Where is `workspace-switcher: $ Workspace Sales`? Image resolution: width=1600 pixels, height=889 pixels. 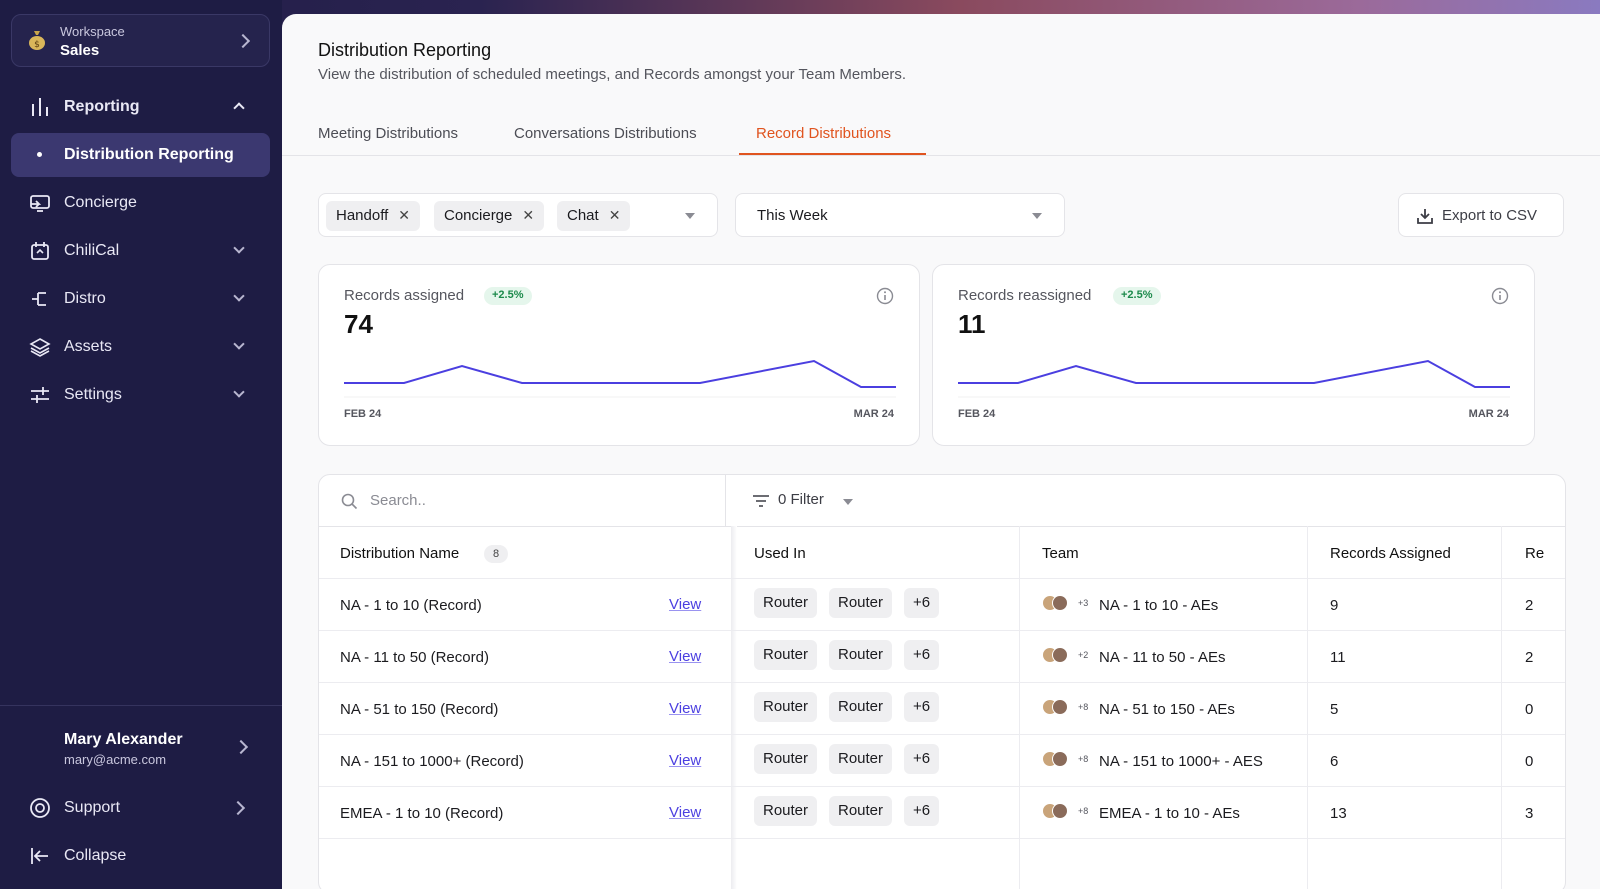
workspace-switcher: $ Workspace Sales is located at coordinates (140, 40).